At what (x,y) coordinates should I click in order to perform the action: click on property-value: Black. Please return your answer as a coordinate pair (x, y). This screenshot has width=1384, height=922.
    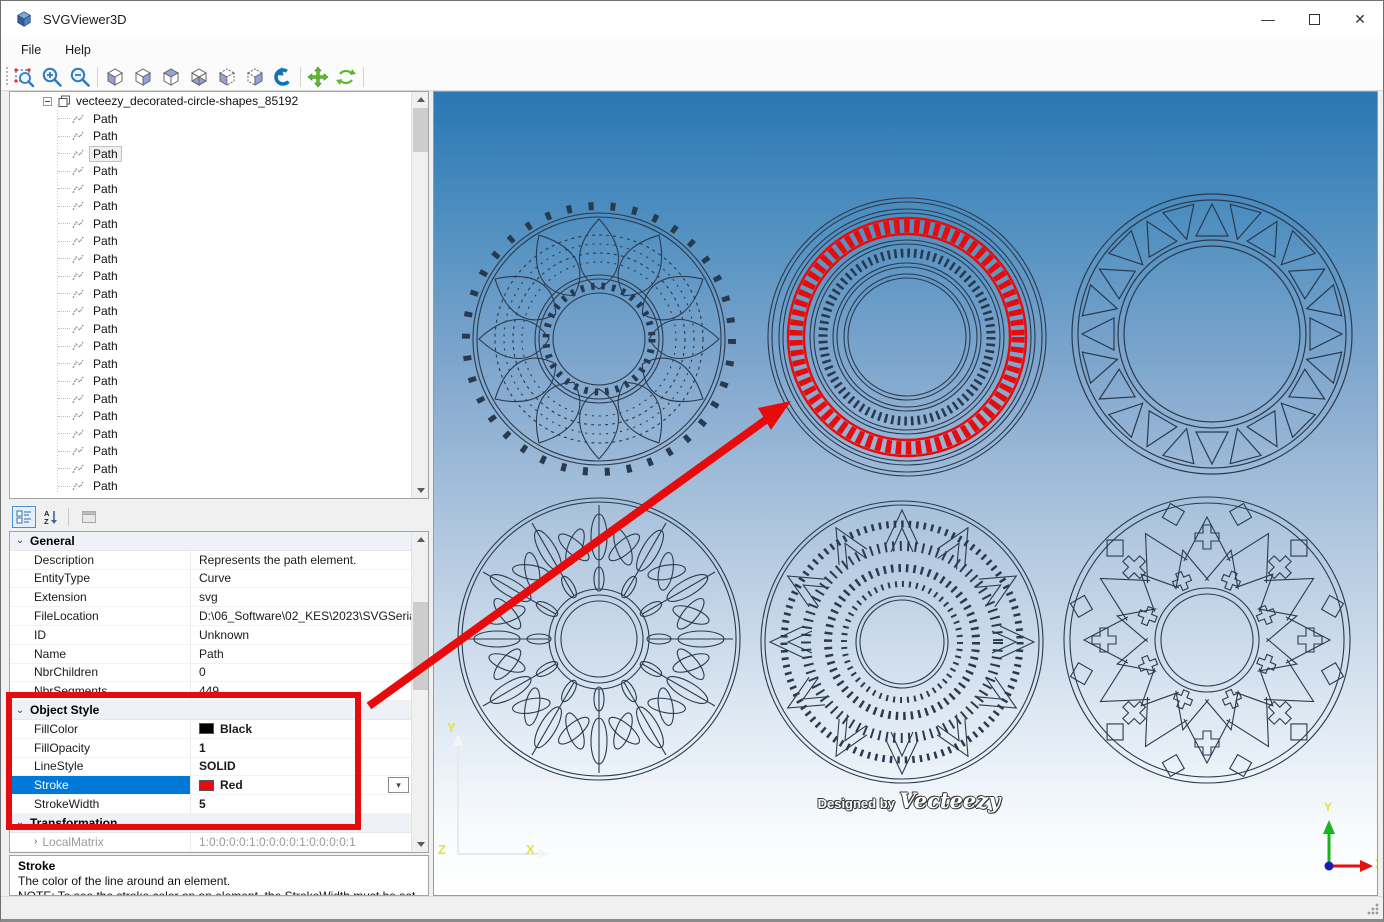
    Looking at the image, I should click on (300, 728).